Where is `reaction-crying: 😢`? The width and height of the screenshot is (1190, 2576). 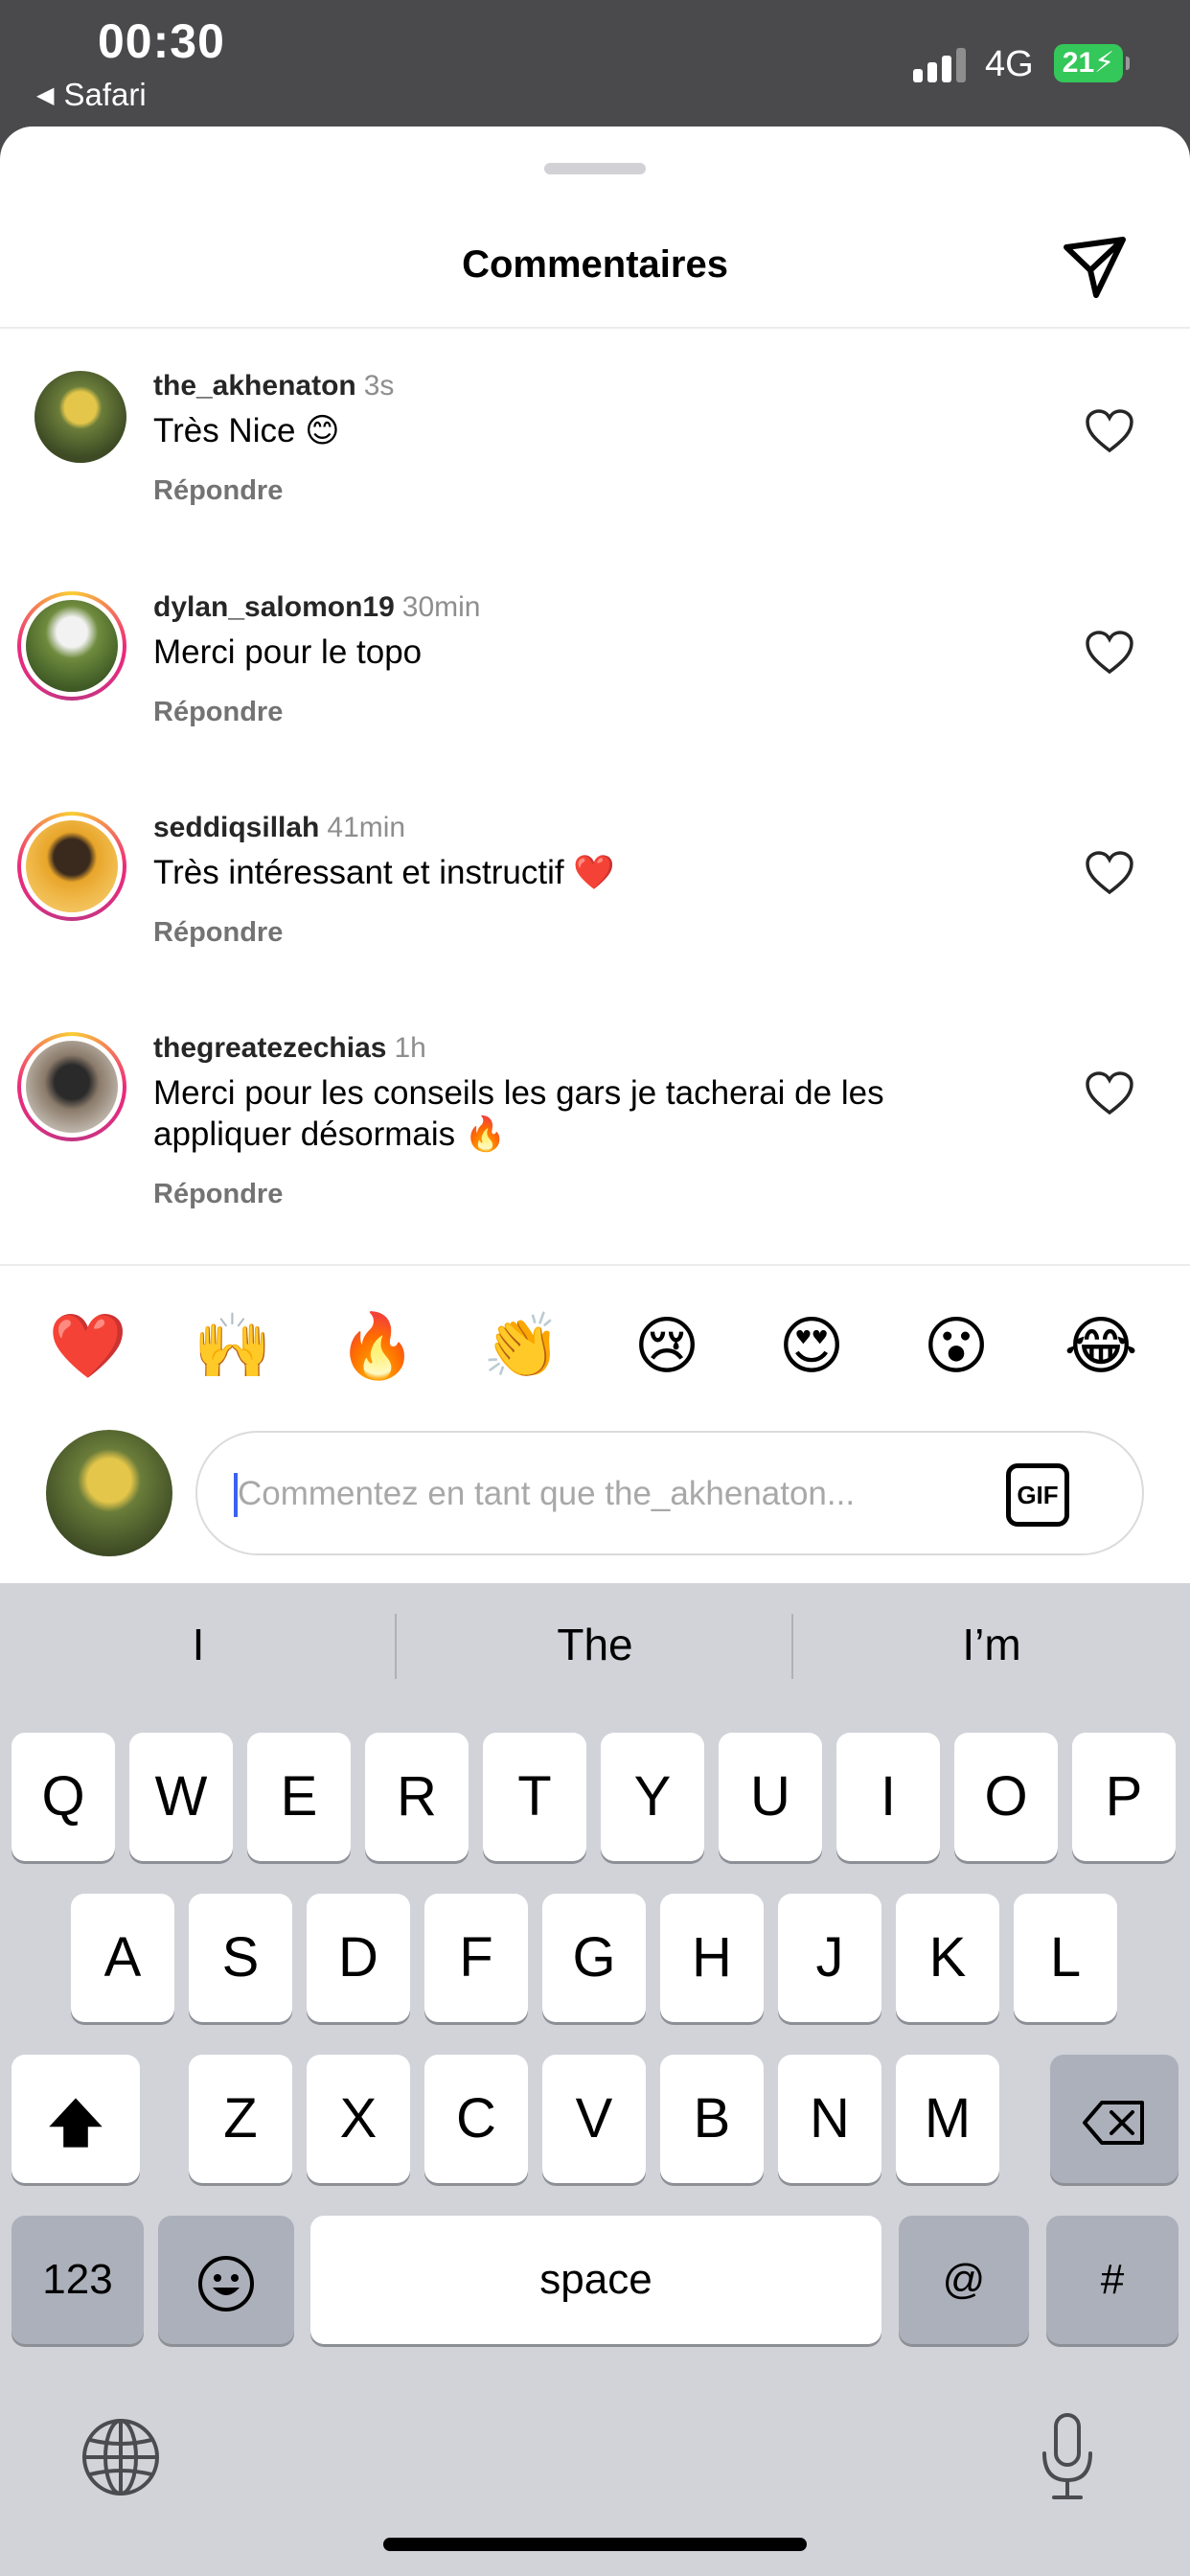
reaction-crying: 😢 is located at coordinates (667, 1346).